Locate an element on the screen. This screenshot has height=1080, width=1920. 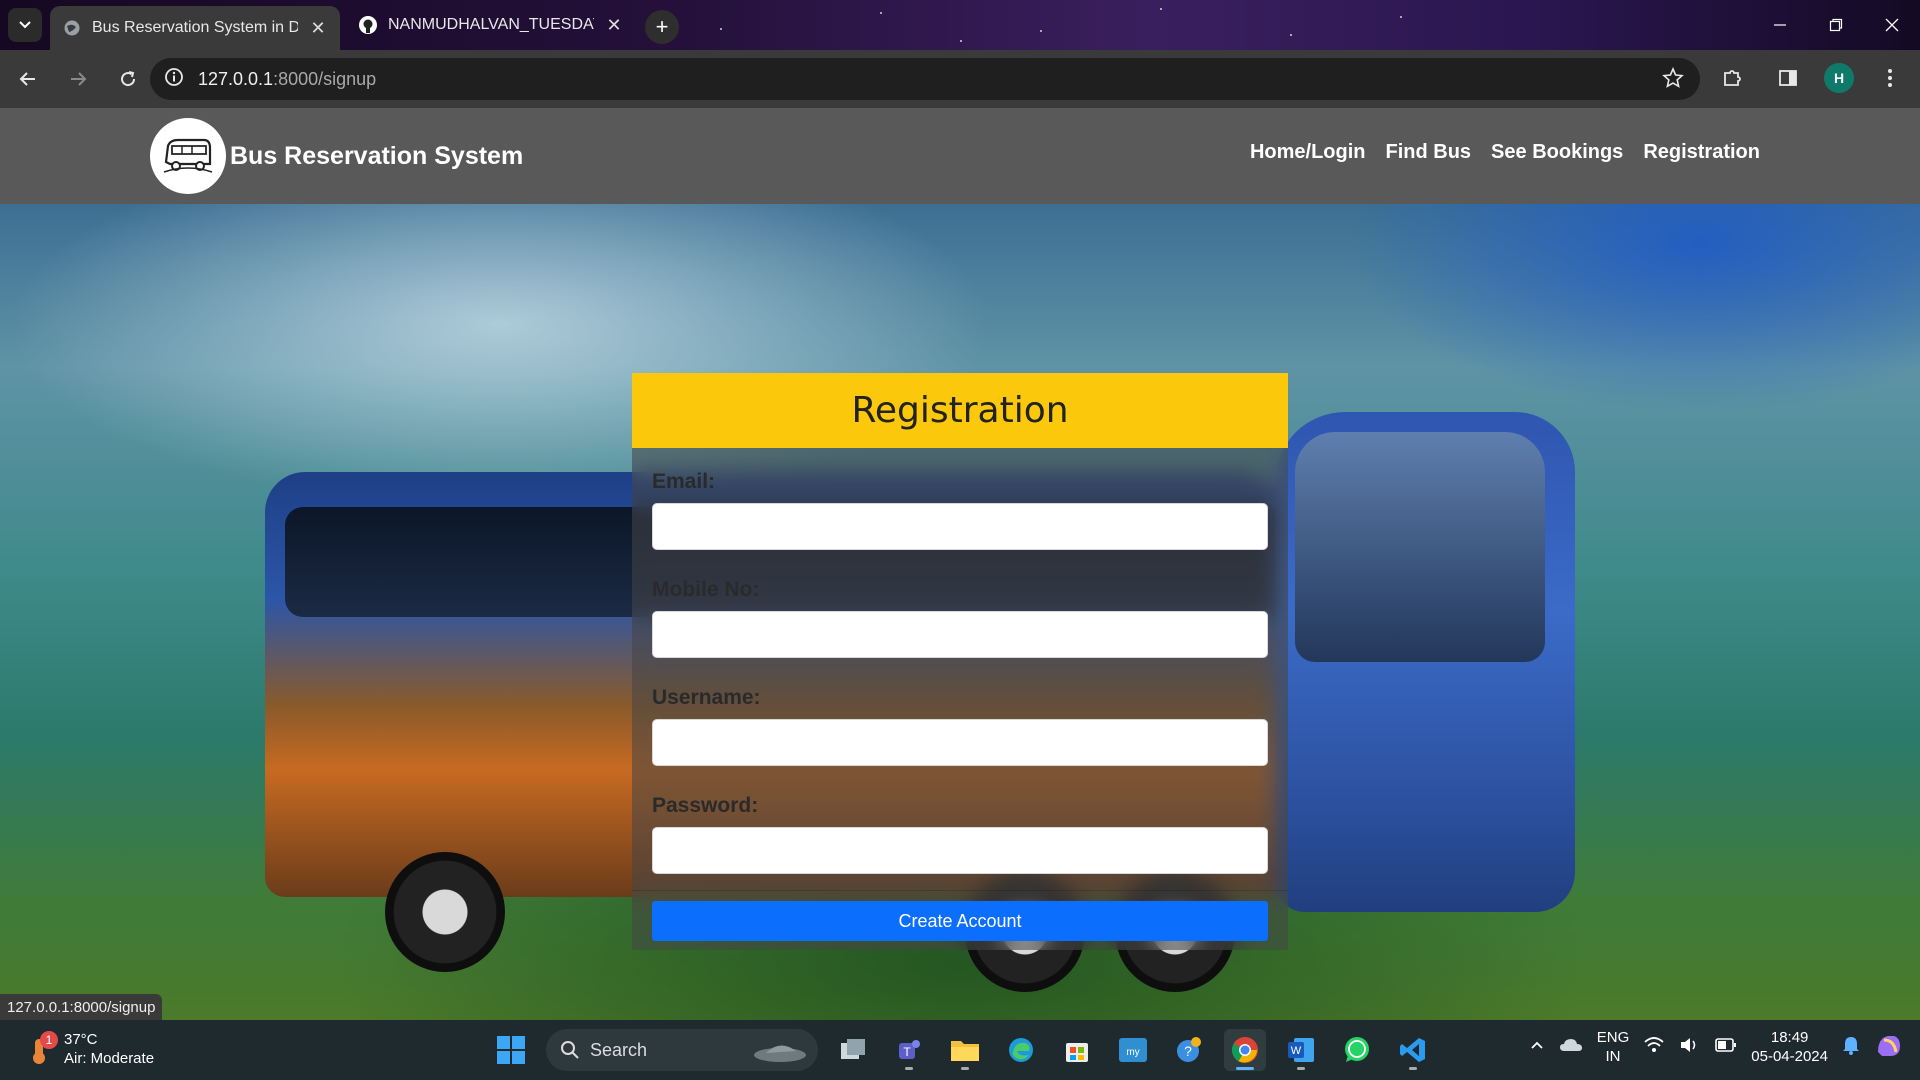
mysql-workbench-app: my is located at coordinates (1133, 1050).